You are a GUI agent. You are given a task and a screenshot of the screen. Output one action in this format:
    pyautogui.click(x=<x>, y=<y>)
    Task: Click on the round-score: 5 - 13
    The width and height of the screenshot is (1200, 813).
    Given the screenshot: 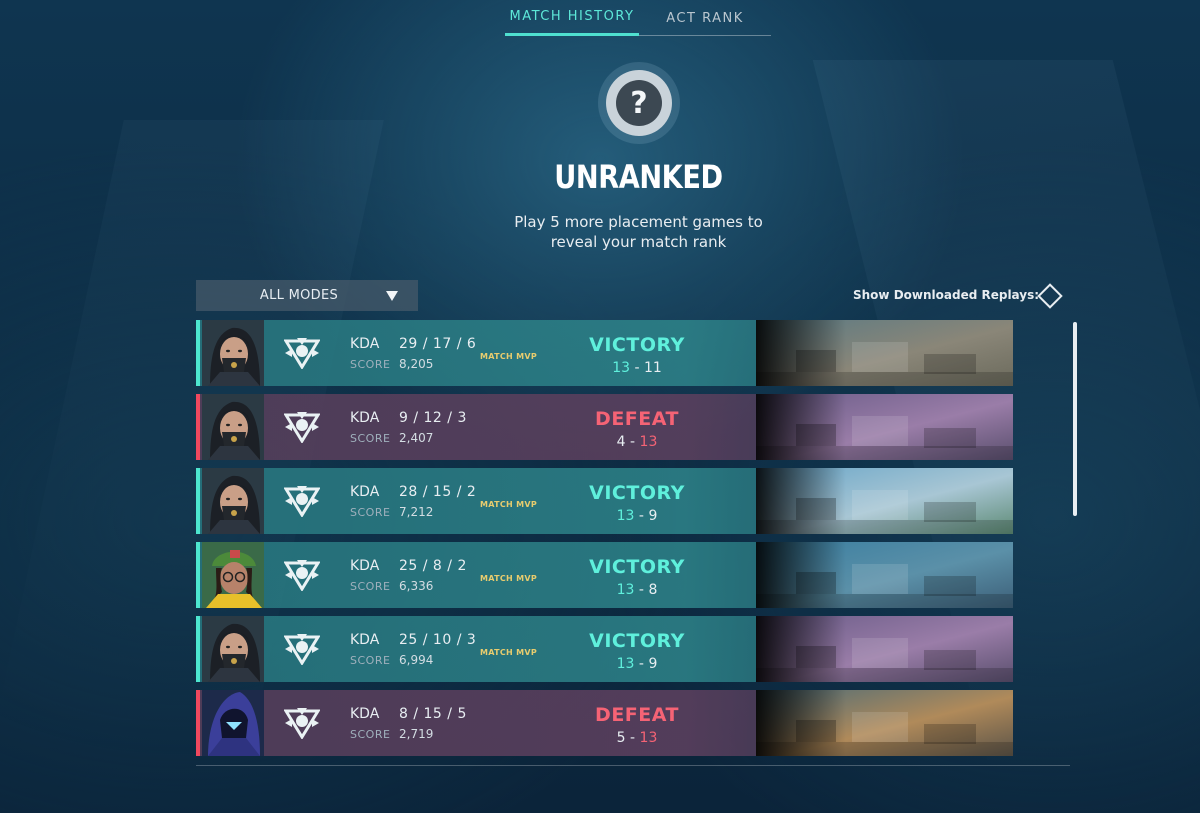 What is the action you would take?
    pyautogui.click(x=637, y=738)
    